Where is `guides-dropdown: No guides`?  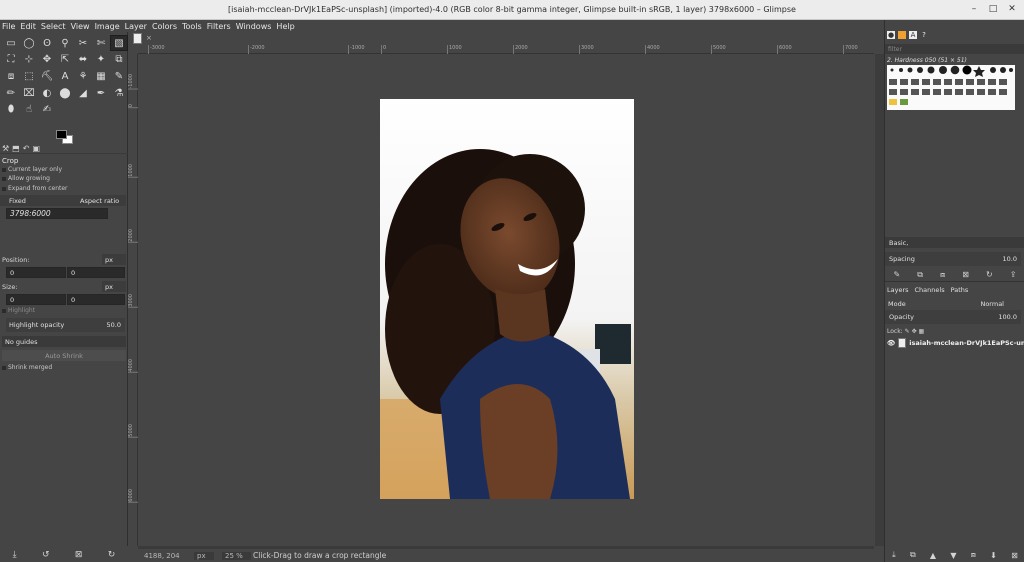 guides-dropdown: No guides is located at coordinates (64, 341).